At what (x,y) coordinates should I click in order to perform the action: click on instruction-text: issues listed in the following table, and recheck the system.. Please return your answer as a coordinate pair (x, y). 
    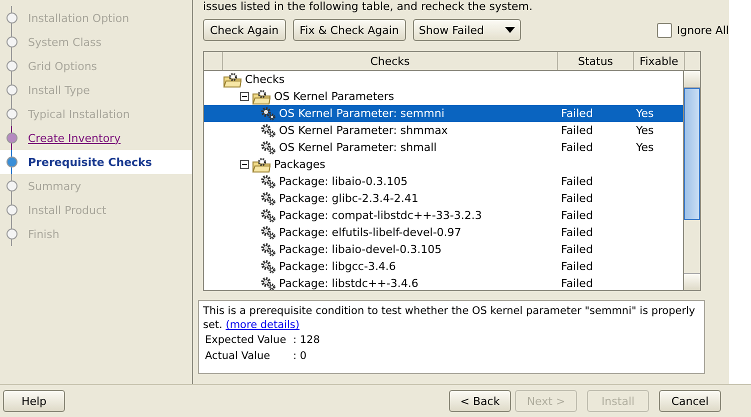
    Looking at the image, I should click on (368, 6).